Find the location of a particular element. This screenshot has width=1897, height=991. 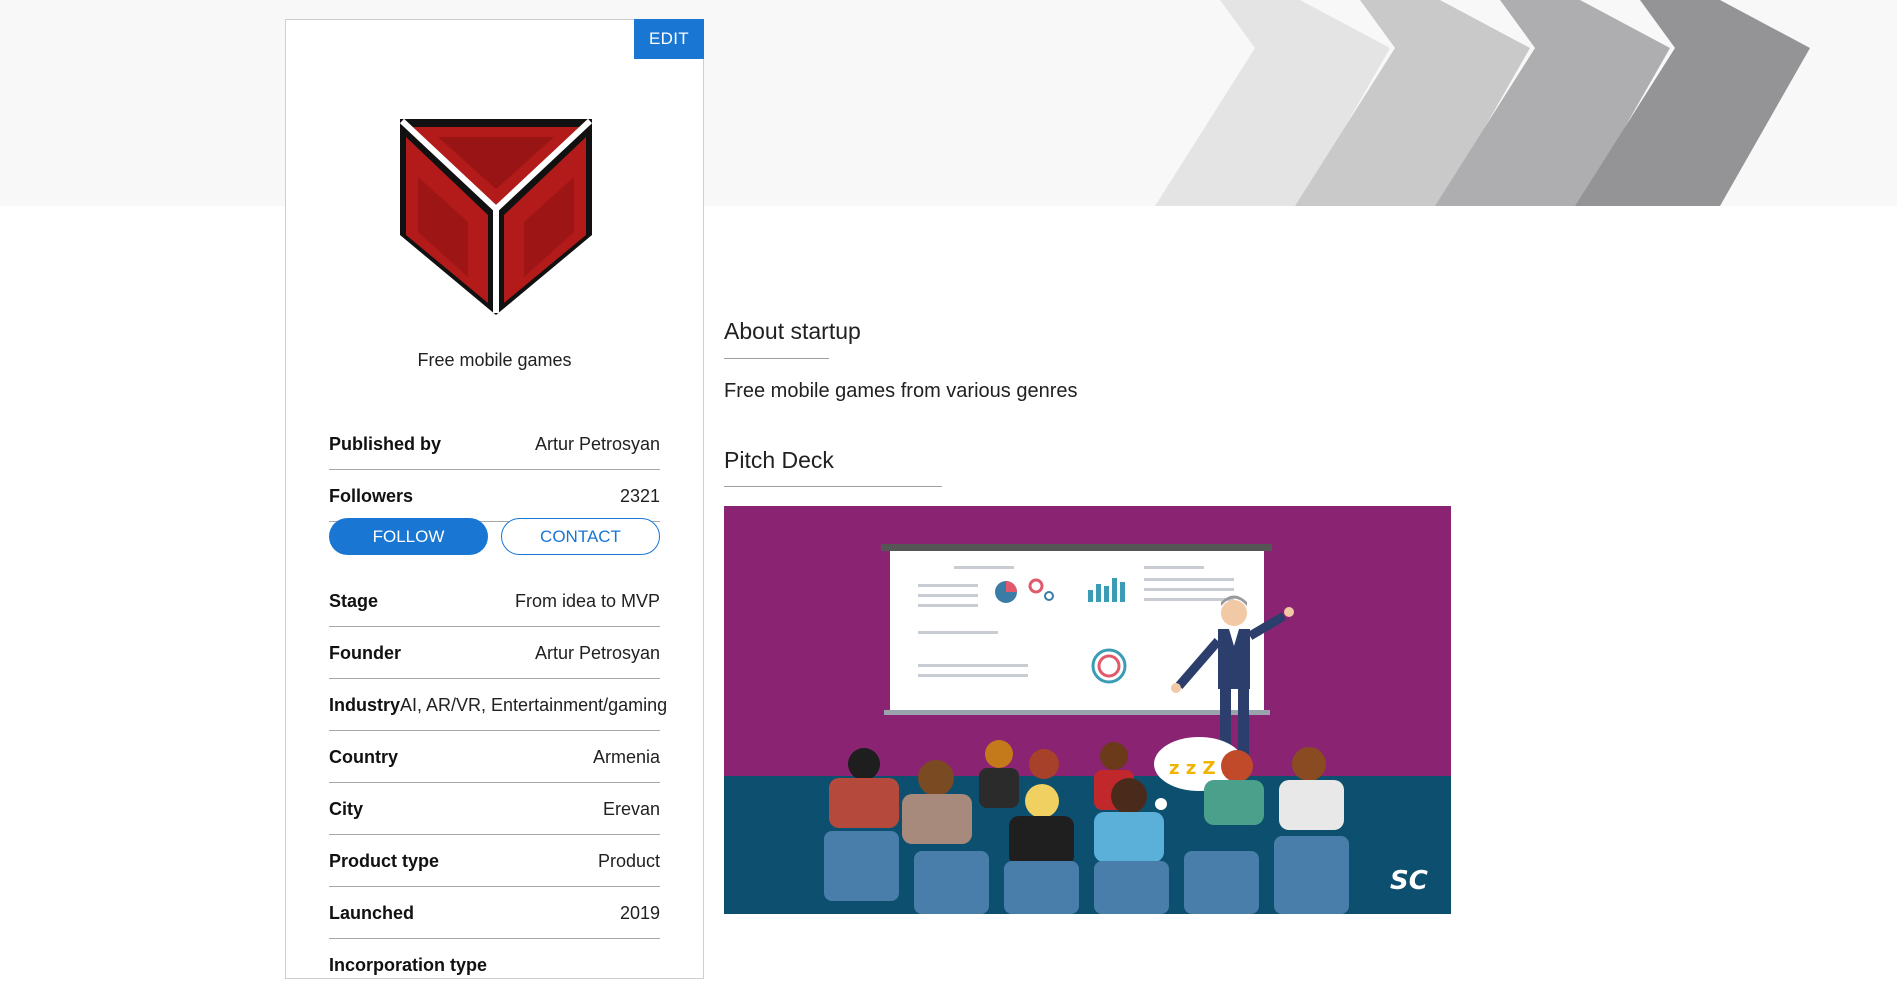

about-title: About startup is located at coordinates (792, 331).